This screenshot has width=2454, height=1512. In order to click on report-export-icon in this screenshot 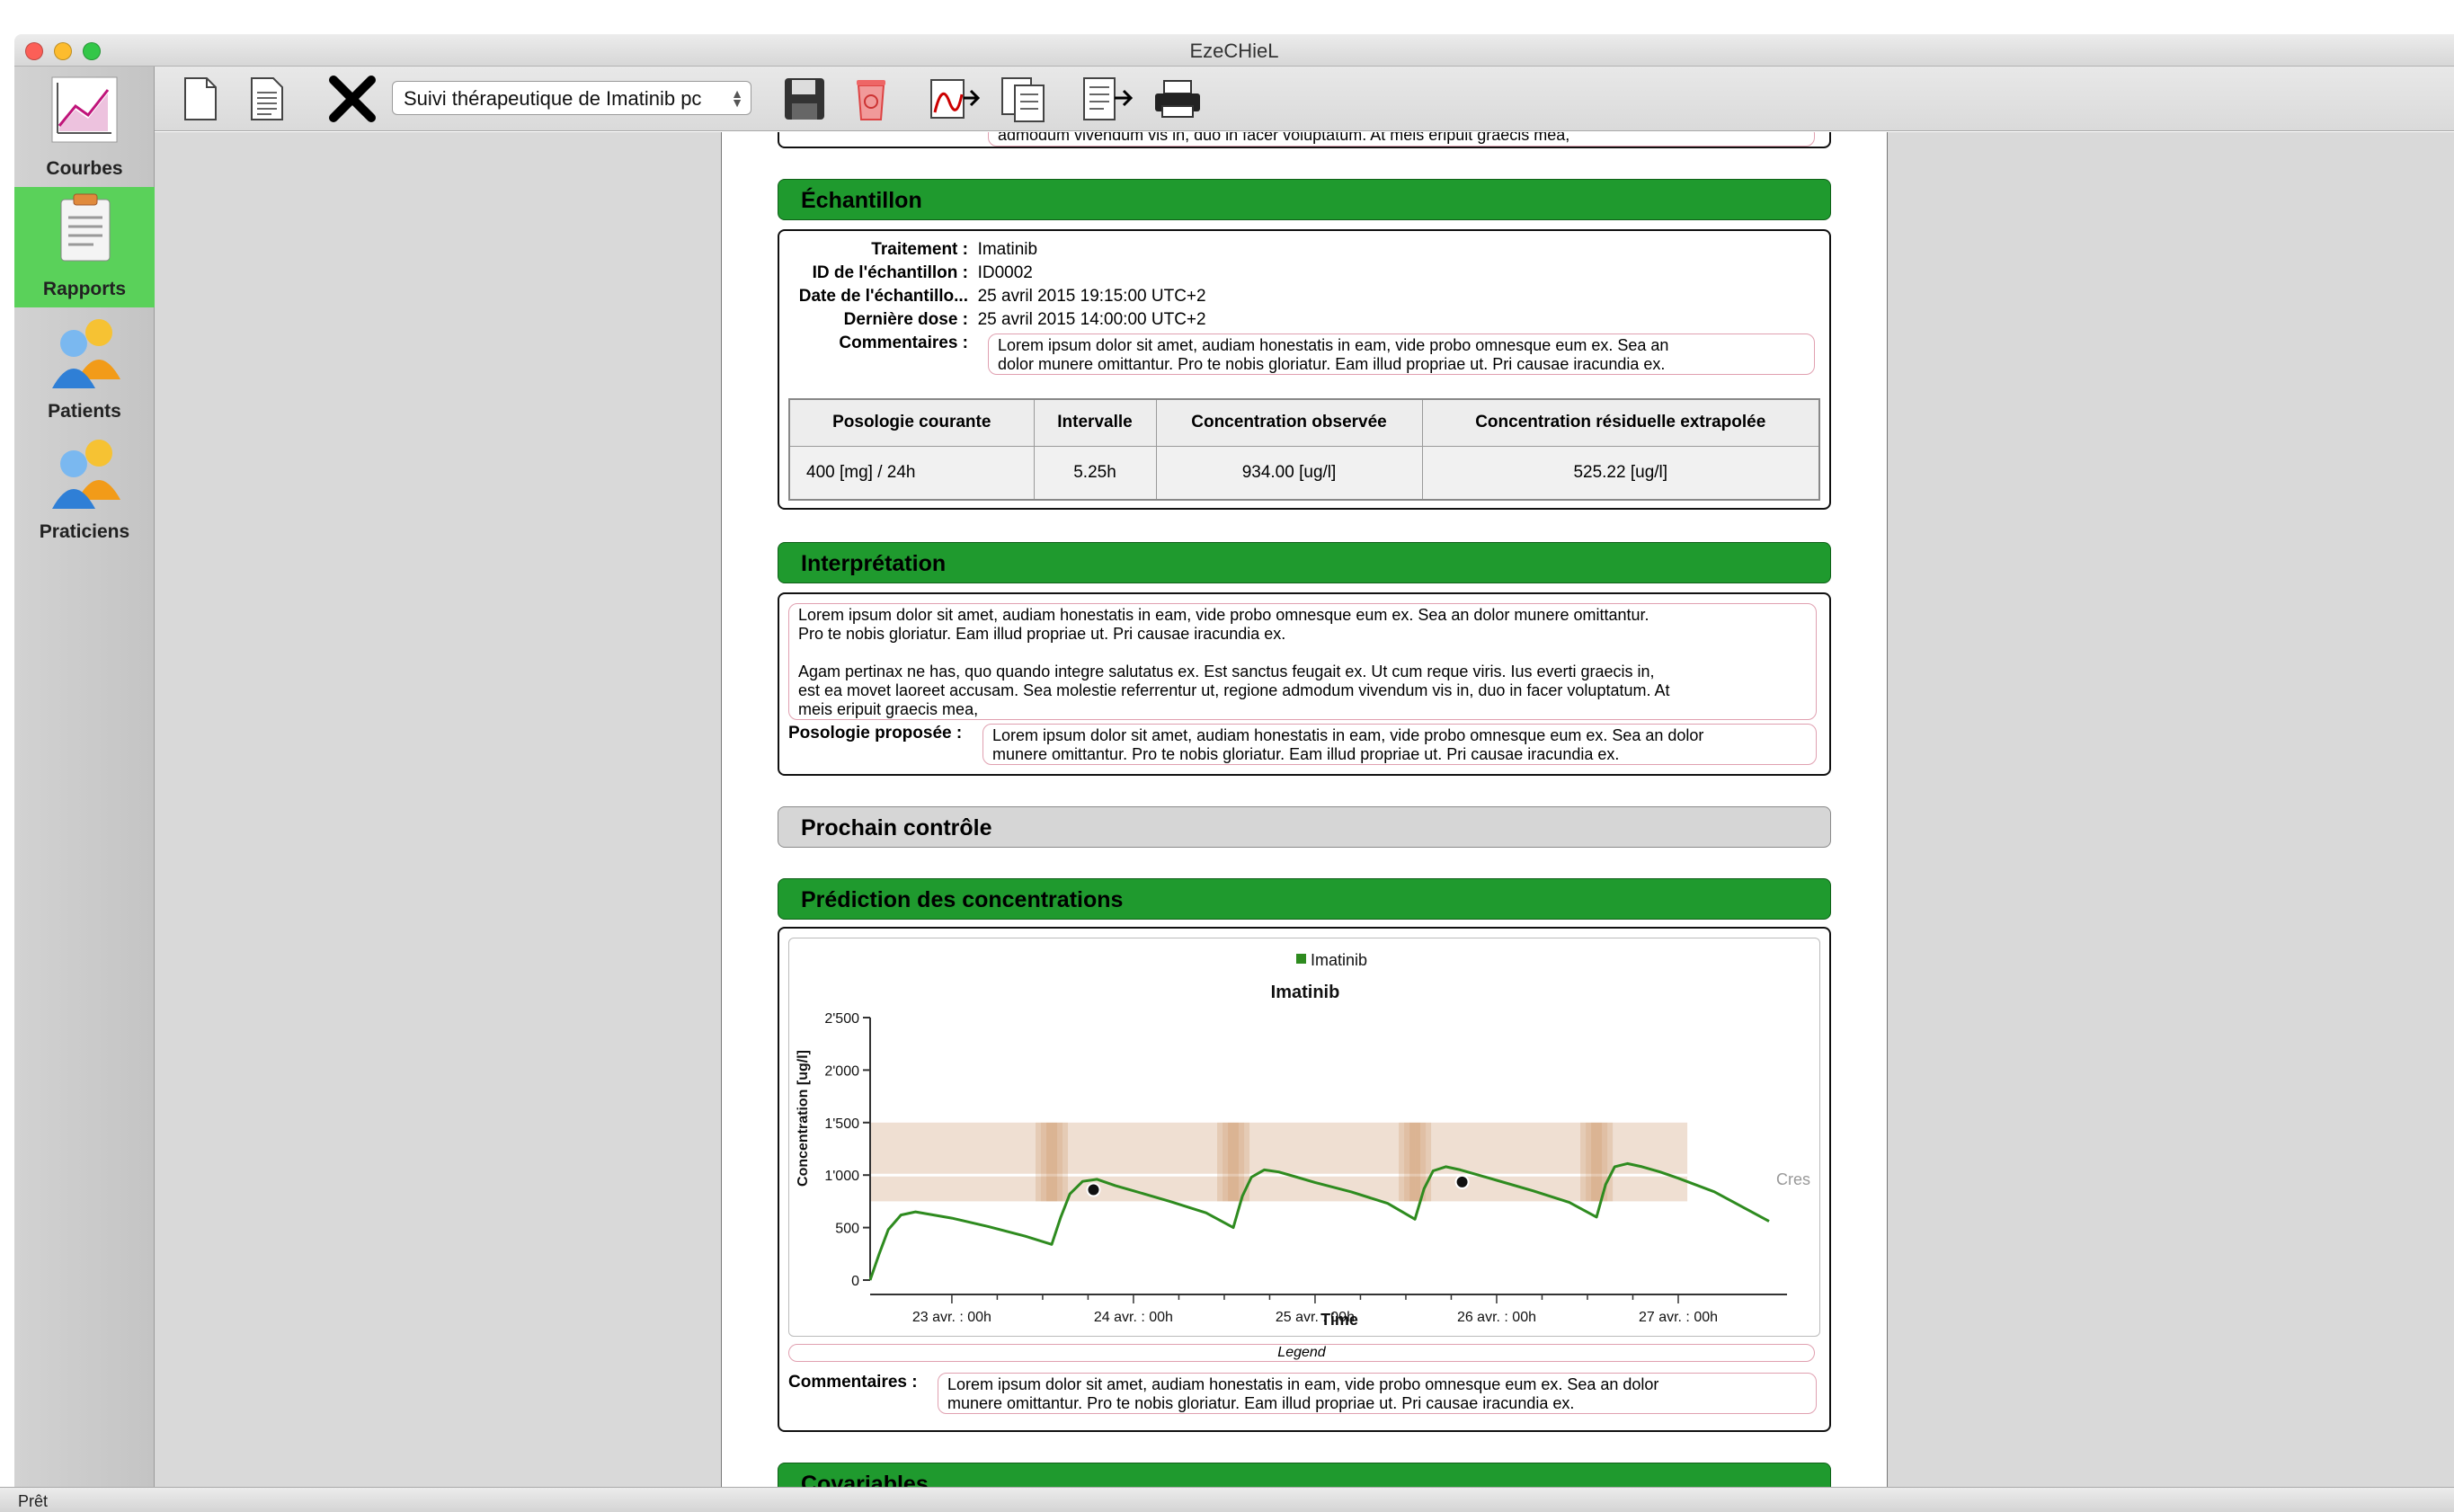, I will do `click(1108, 98)`.